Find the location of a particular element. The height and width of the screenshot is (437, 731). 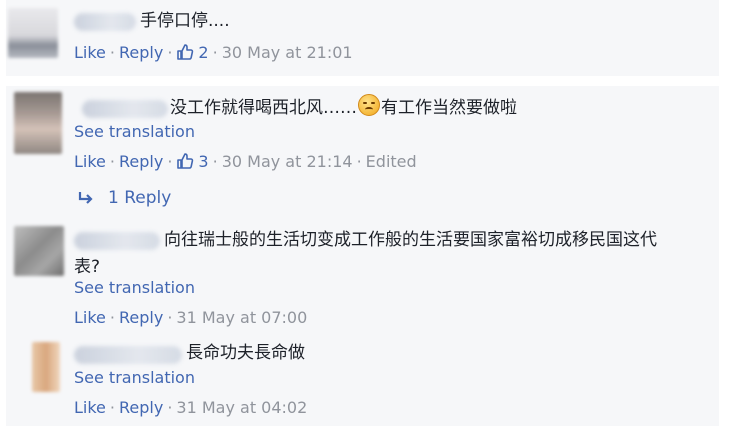

reply-arrow-icon is located at coordinates (86, 200).